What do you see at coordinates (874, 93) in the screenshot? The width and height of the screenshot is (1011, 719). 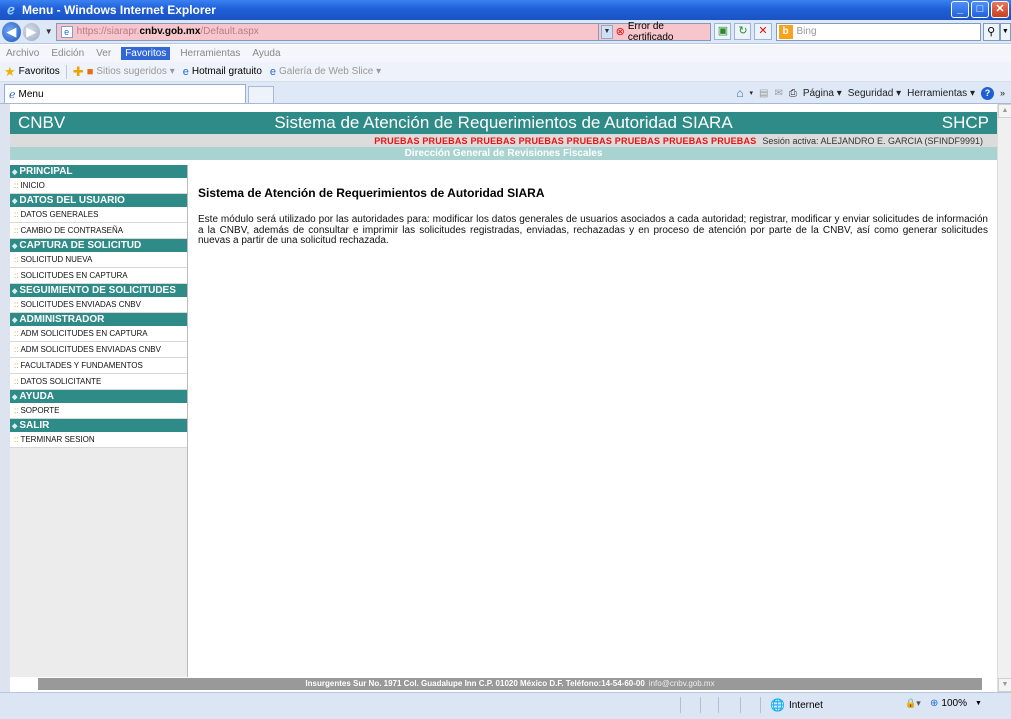 I see `security-menu: Seguridad ▾` at bounding box center [874, 93].